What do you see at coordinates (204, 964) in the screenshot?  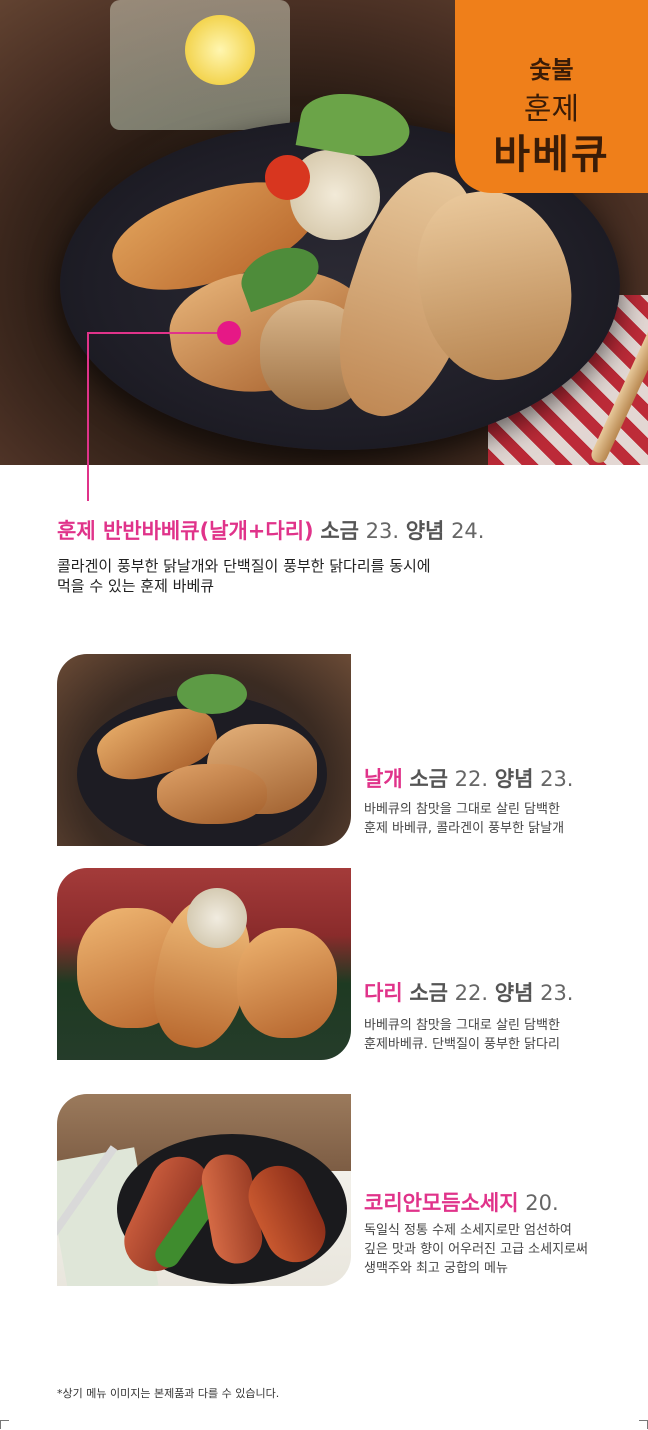 I see `drumsticks-photo` at bounding box center [204, 964].